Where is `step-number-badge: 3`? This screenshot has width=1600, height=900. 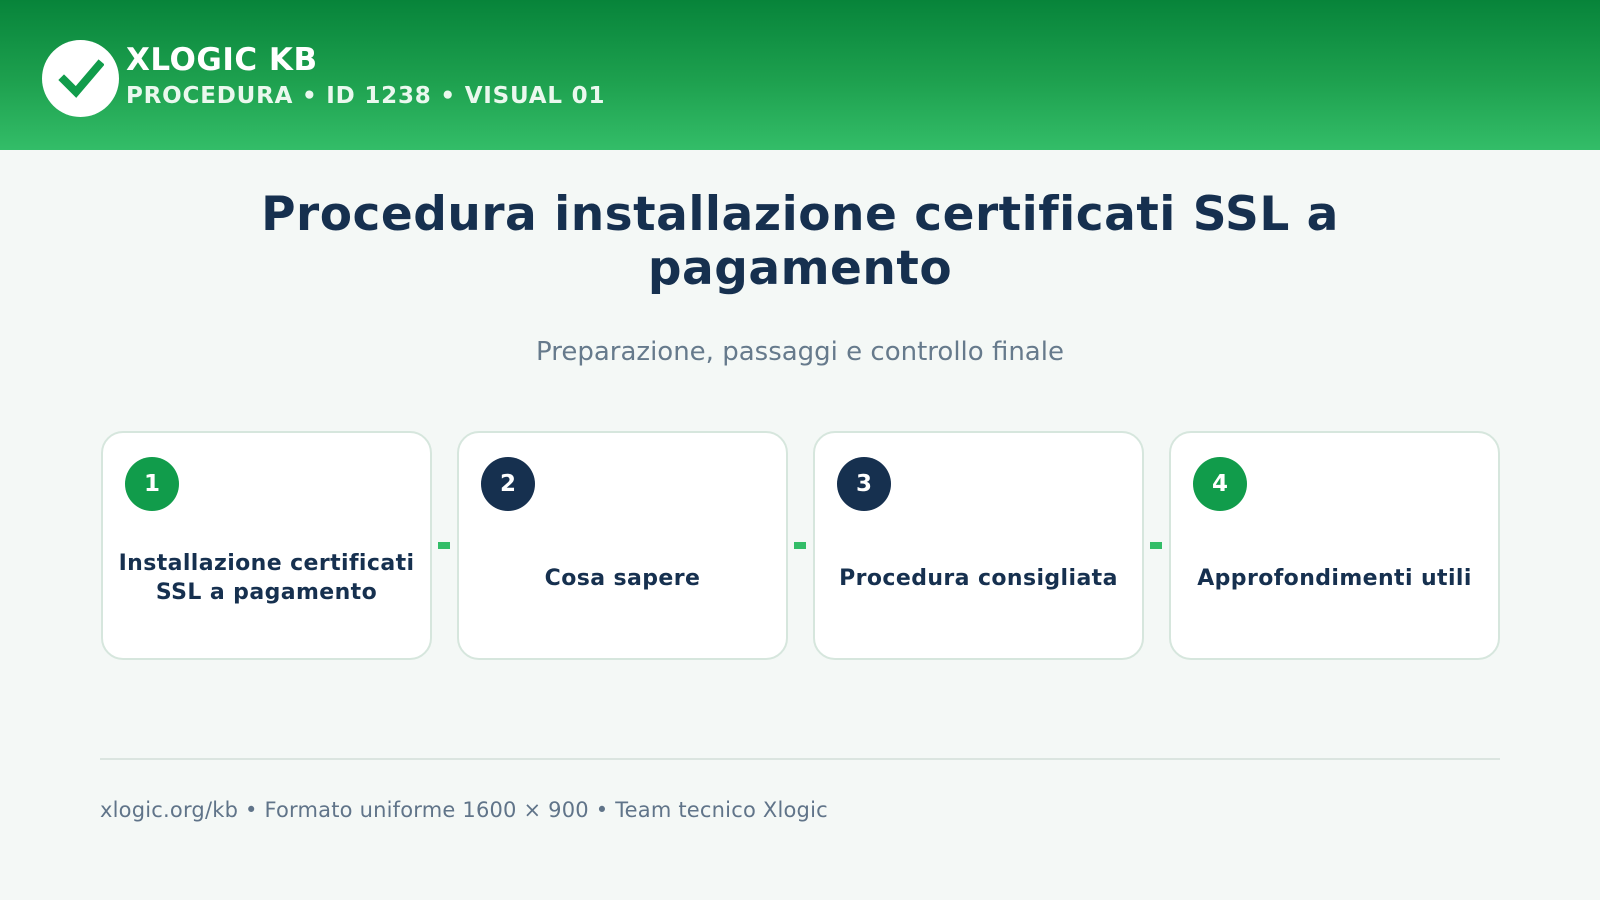 step-number-badge: 3 is located at coordinates (864, 484).